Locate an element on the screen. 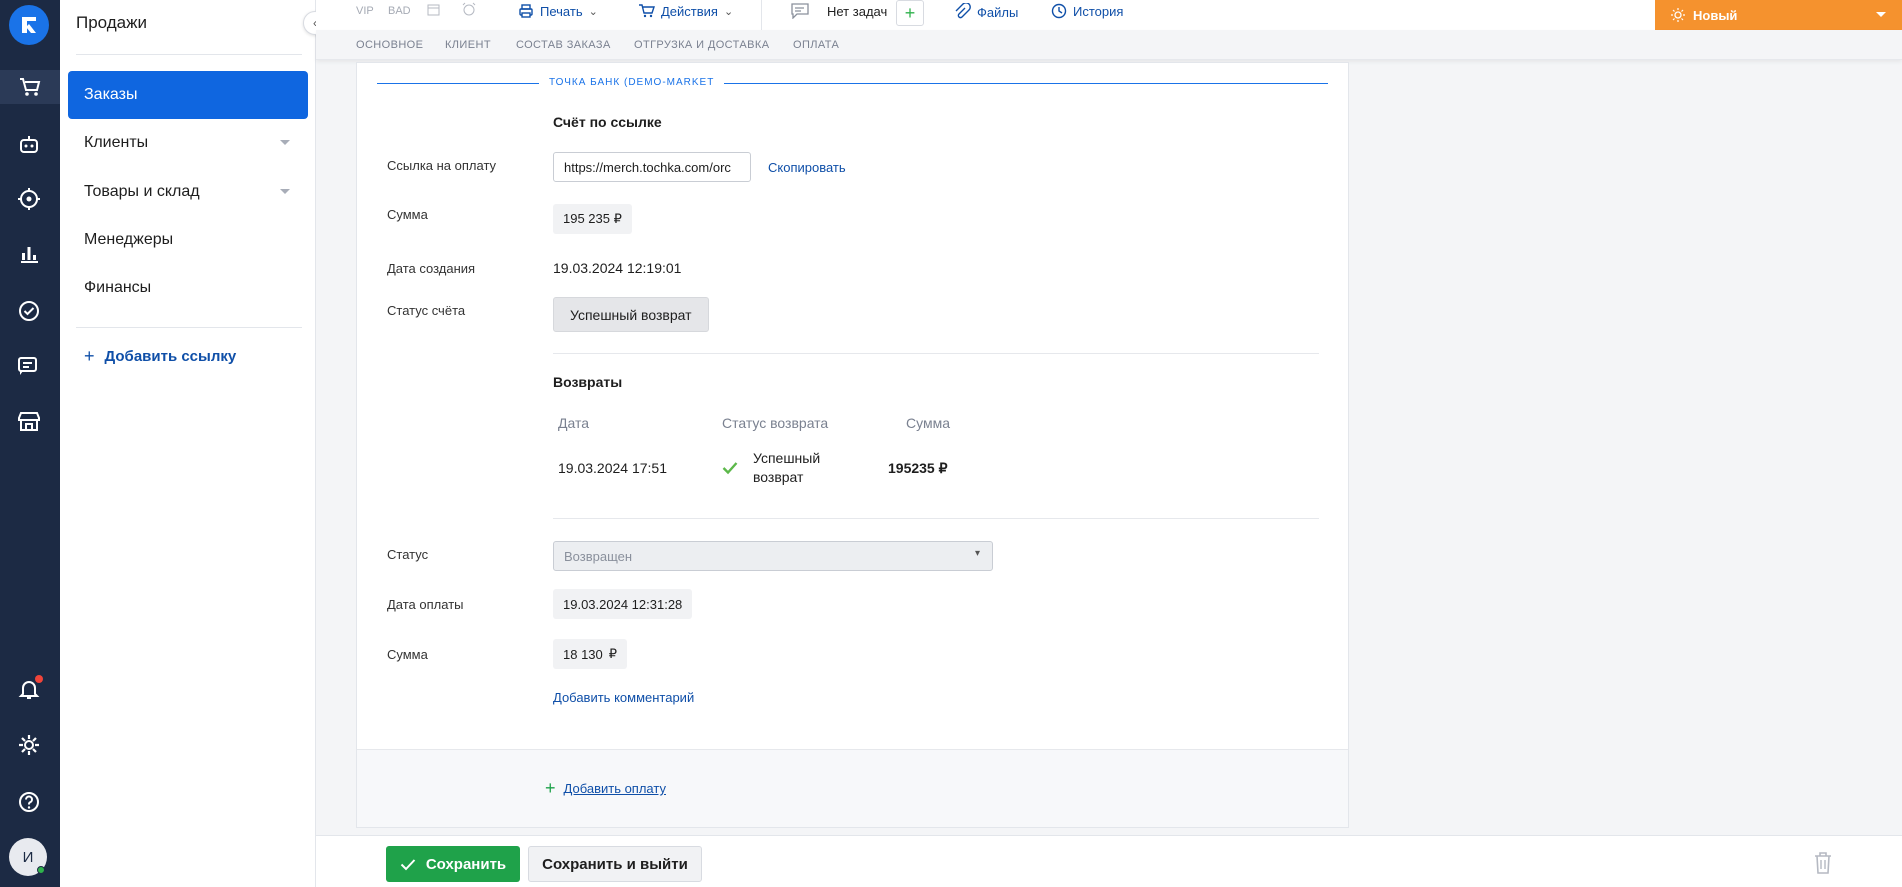  clock-icon is located at coordinates (1059, 11).